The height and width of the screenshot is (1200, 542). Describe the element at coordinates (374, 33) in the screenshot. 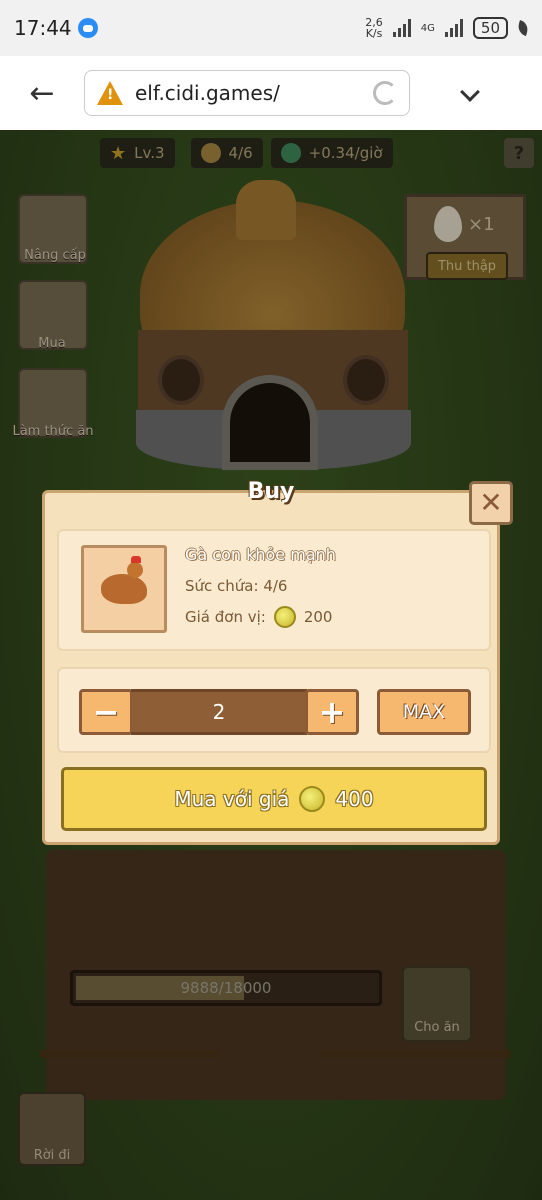

I see `network-speed-unit: K/s` at that location.